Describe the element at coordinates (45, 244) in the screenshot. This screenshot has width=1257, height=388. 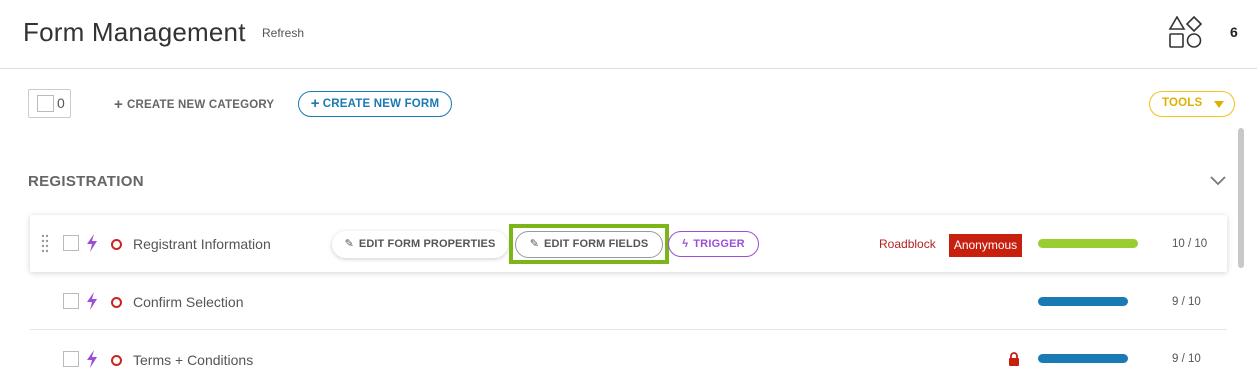
I see `drag-handle-icon` at that location.